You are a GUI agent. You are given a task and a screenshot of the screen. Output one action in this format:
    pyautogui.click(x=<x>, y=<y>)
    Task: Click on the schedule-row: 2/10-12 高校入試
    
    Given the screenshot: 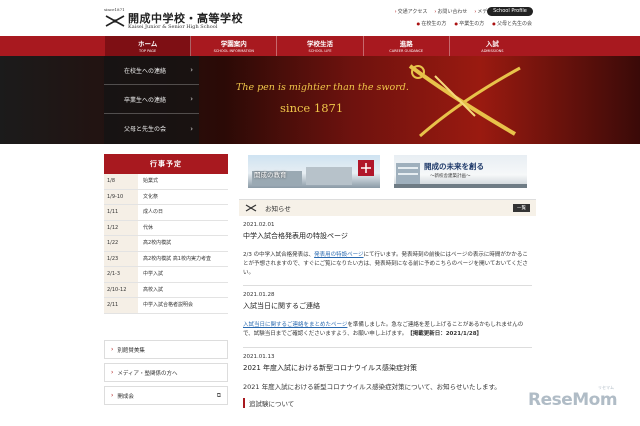 What is the action you would take?
    pyautogui.click(x=166, y=290)
    